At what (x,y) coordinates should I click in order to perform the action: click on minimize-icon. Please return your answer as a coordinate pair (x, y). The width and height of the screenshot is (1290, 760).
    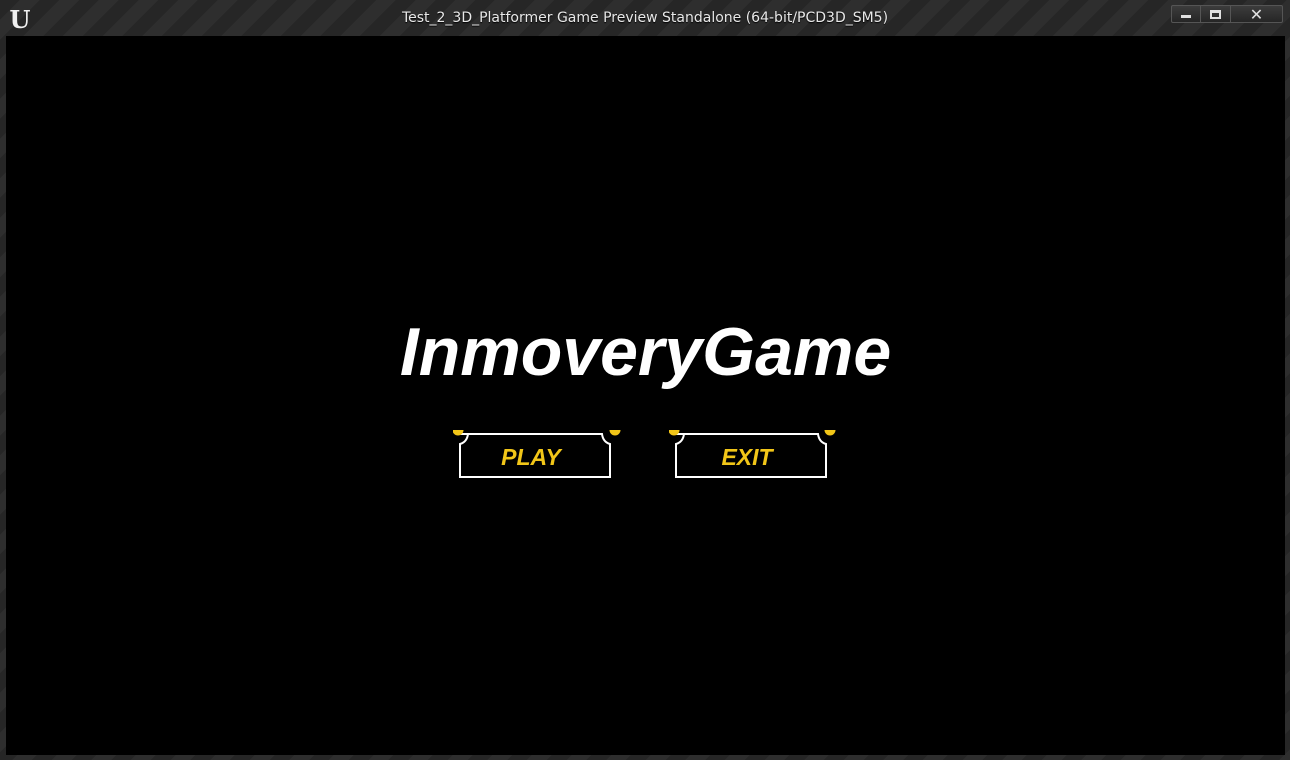
    Looking at the image, I should click on (1186, 16).